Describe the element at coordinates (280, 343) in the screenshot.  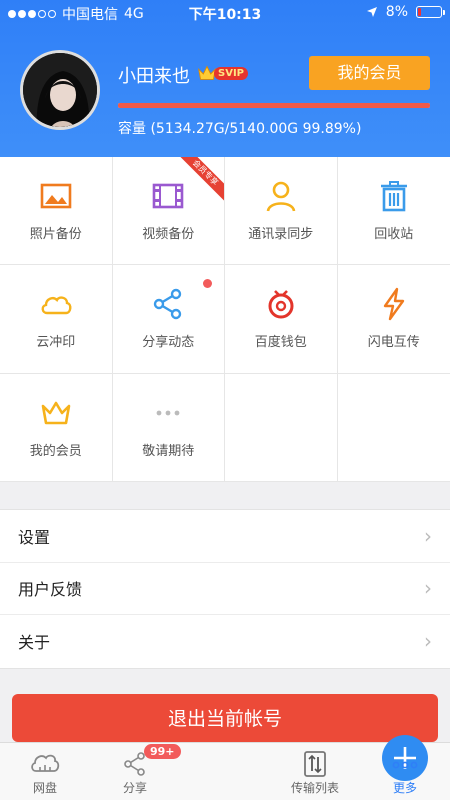
I see `grid-item-label: 百度钱包` at that location.